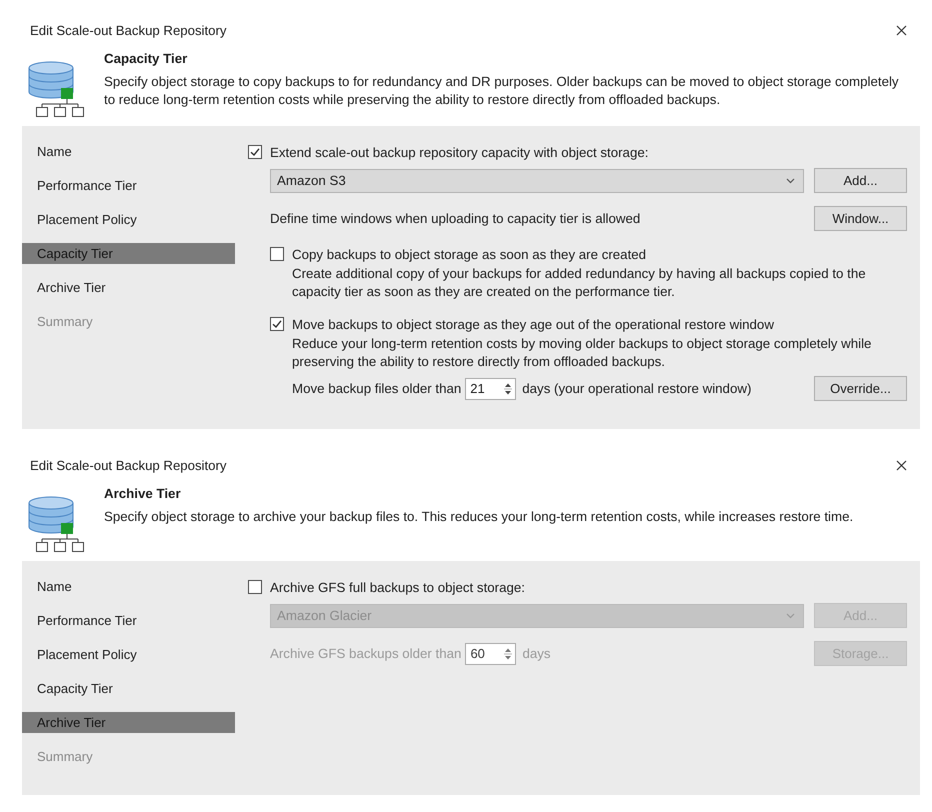  What do you see at coordinates (537, 180) in the screenshot?
I see `dropdown: Amazon S3` at bounding box center [537, 180].